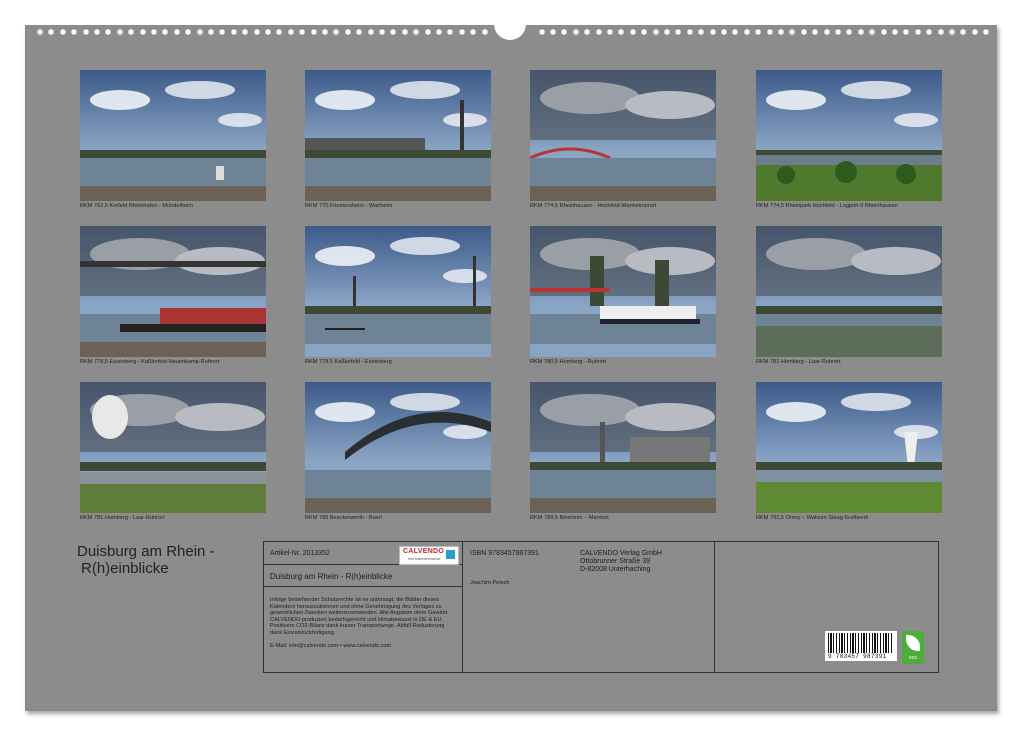 The height and width of the screenshot is (735, 1020). Describe the element at coordinates (429, 555) in the screenshot. I see `calvendo-logo: CALVENDO Ihre Kalendermacher` at that location.